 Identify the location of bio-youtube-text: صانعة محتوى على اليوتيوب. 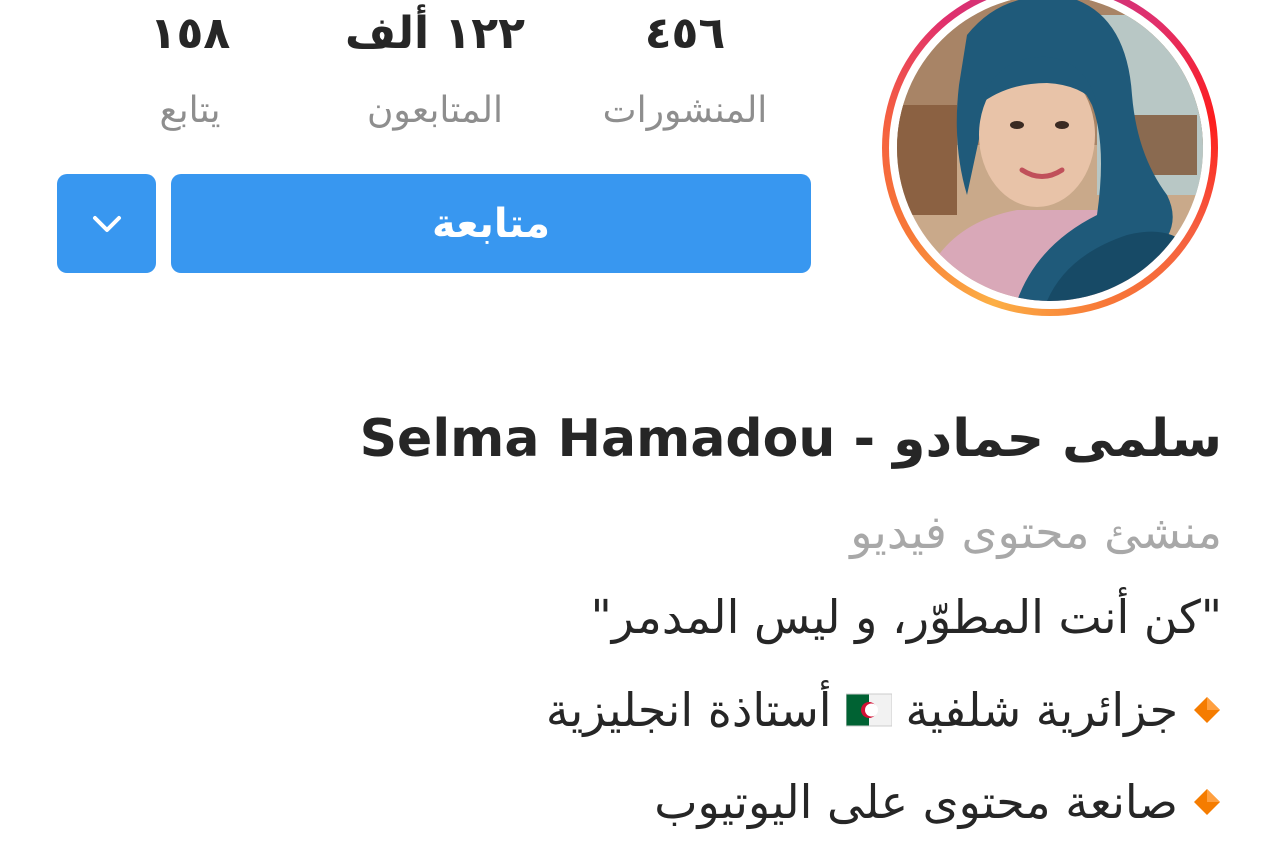
(916, 802).